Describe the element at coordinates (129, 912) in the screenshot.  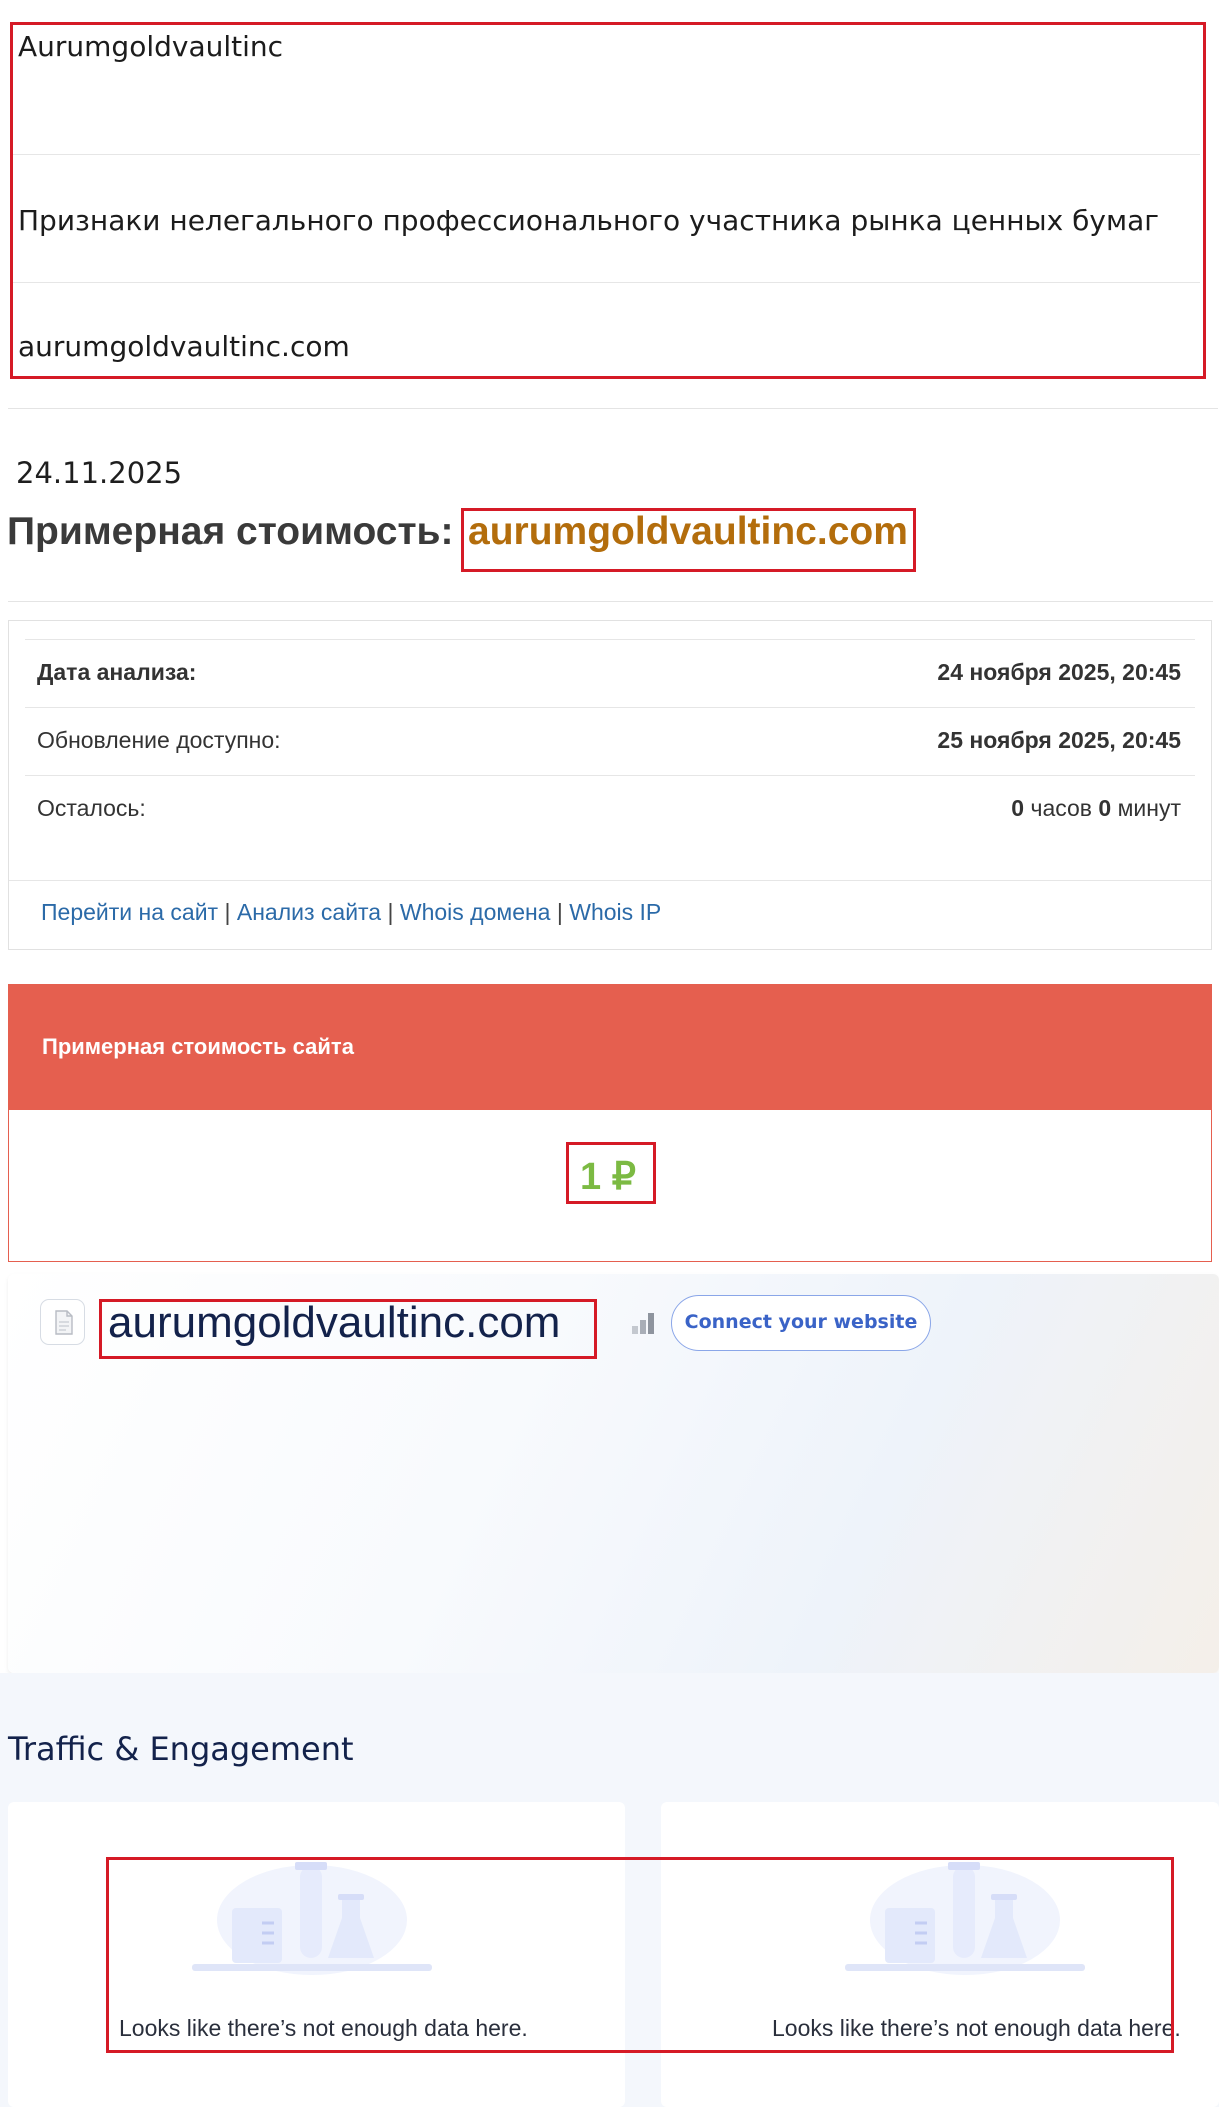
I see `link-go-to-site: Перейти на сайт` at that location.